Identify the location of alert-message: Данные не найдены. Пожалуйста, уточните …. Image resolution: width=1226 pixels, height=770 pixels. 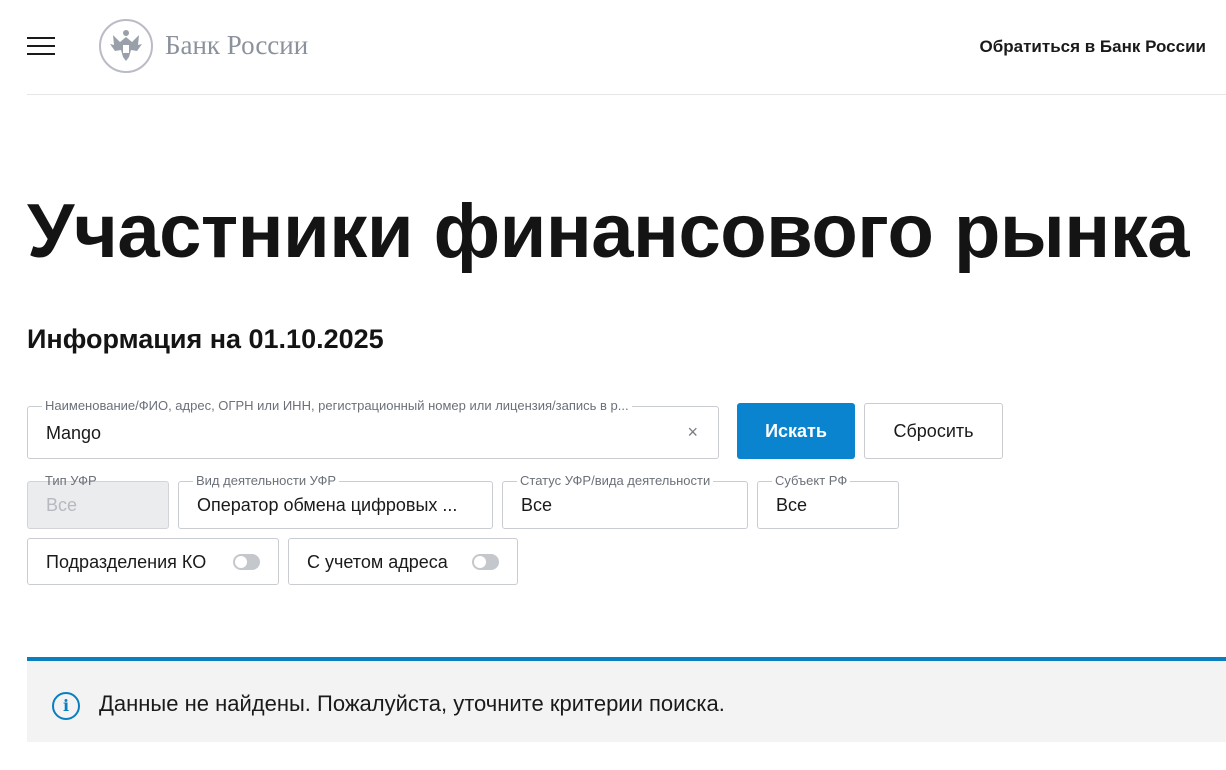
(412, 703).